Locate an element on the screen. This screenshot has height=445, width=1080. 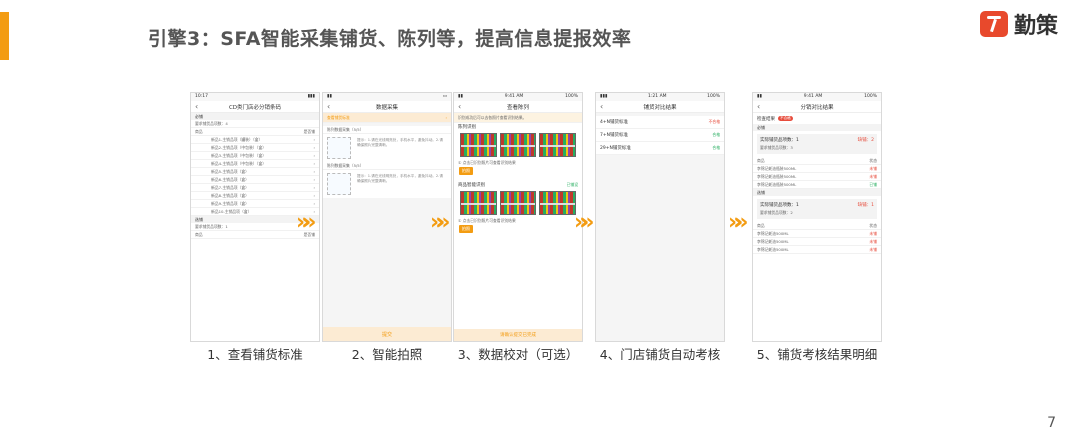
page-title: 引擎3：SFA智能采集铺货、陈列等，提高信息提报效率 is located at coordinates (390, 39).